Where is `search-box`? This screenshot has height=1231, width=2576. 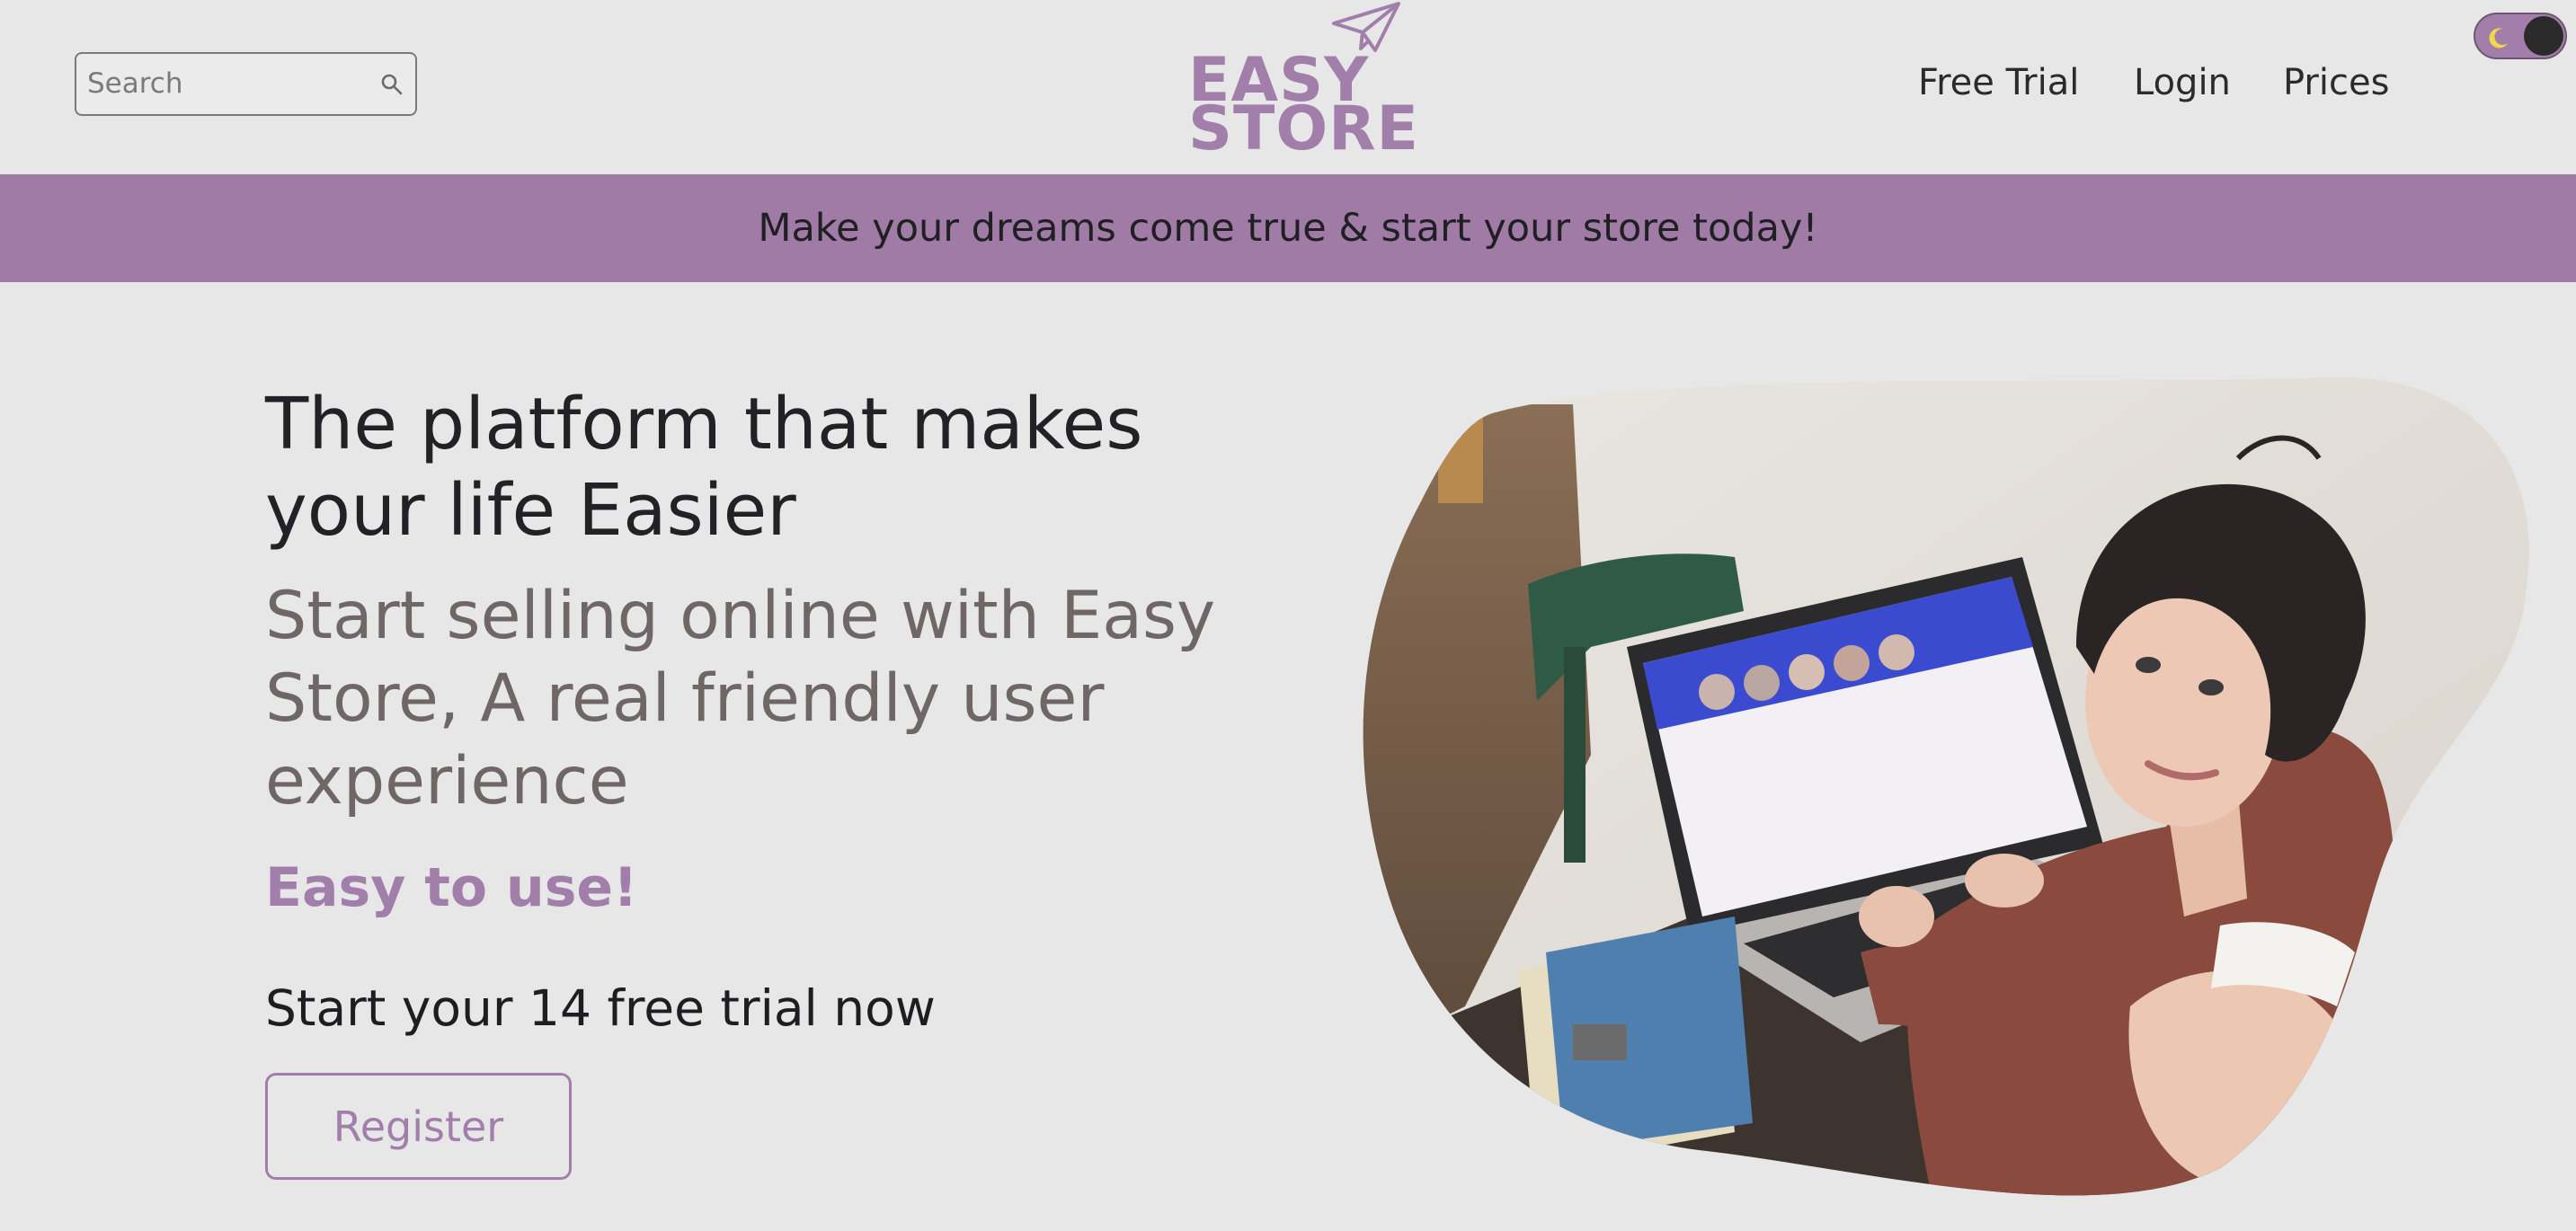
search-box is located at coordinates (246, 84).